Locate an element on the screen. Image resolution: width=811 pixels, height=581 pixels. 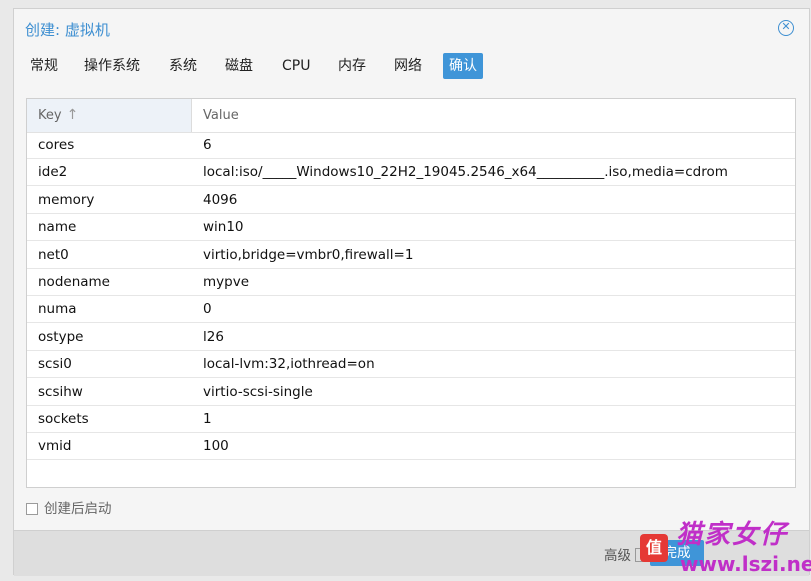
sort-ascending-icon: ↑ is located at coordinates (72, 115).